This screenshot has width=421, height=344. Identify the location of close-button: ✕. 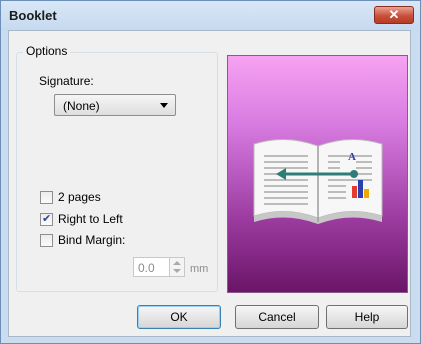
(394, 15).